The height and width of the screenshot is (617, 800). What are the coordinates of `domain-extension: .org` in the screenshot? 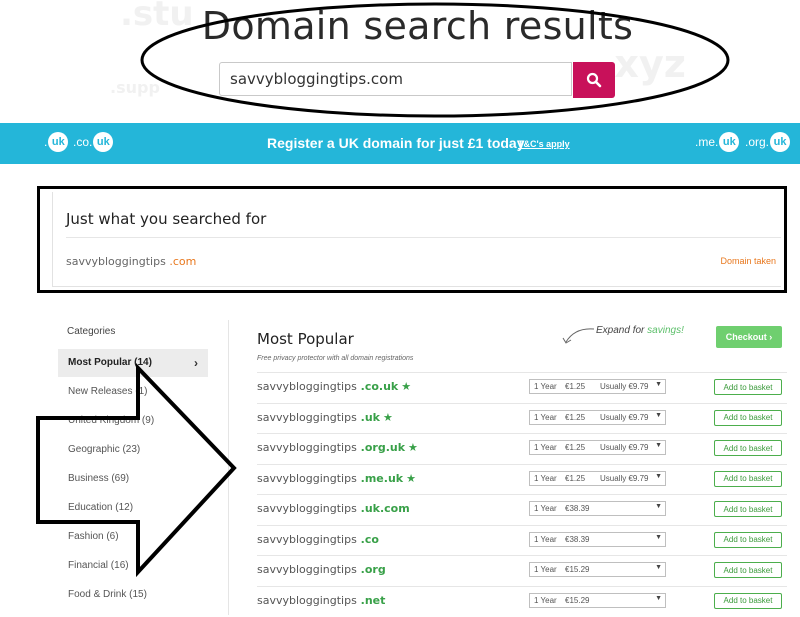 It's located at (371, 569).